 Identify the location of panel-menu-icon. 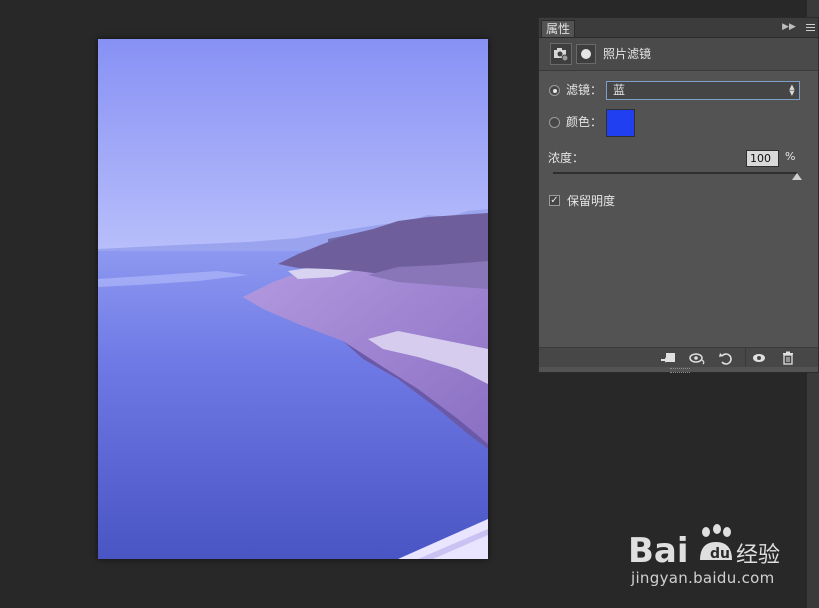
(810, 27).